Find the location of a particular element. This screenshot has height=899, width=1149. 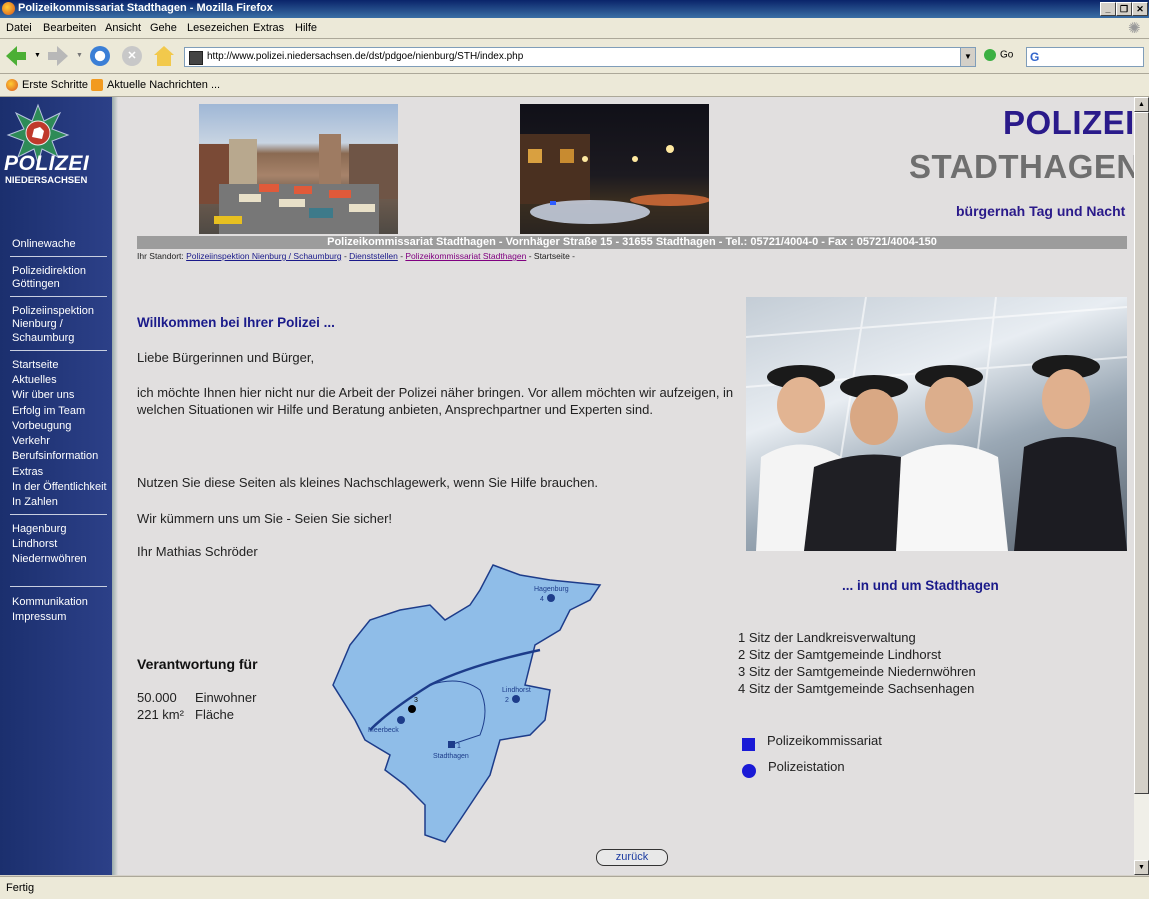

sidebar-item-wir-ueber-uns: Wir über uns is located at coordinates (43, 395).